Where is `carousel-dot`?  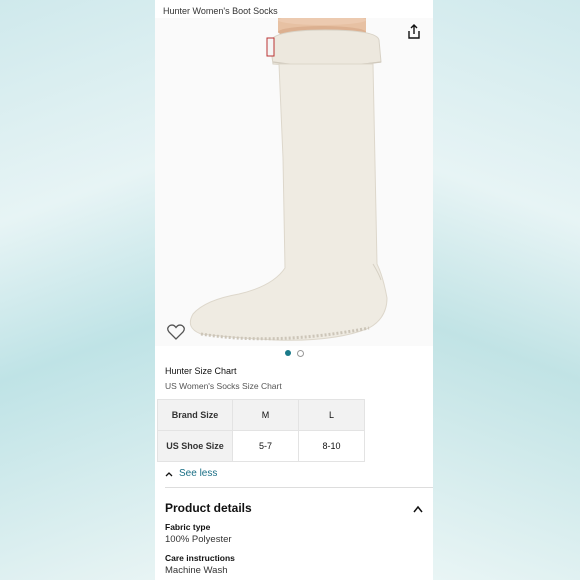
carousel-dot is located at coordinates (300, 353).